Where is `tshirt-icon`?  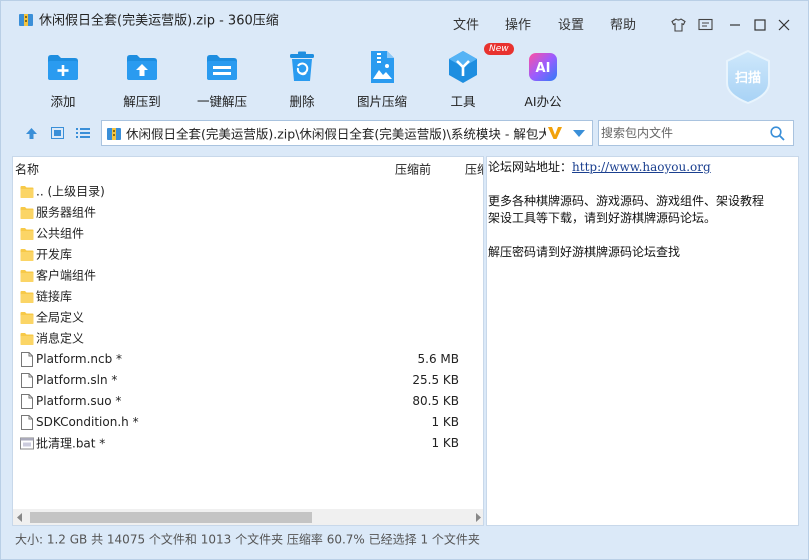 tshirt-icon is located at coordinates (678, 25).